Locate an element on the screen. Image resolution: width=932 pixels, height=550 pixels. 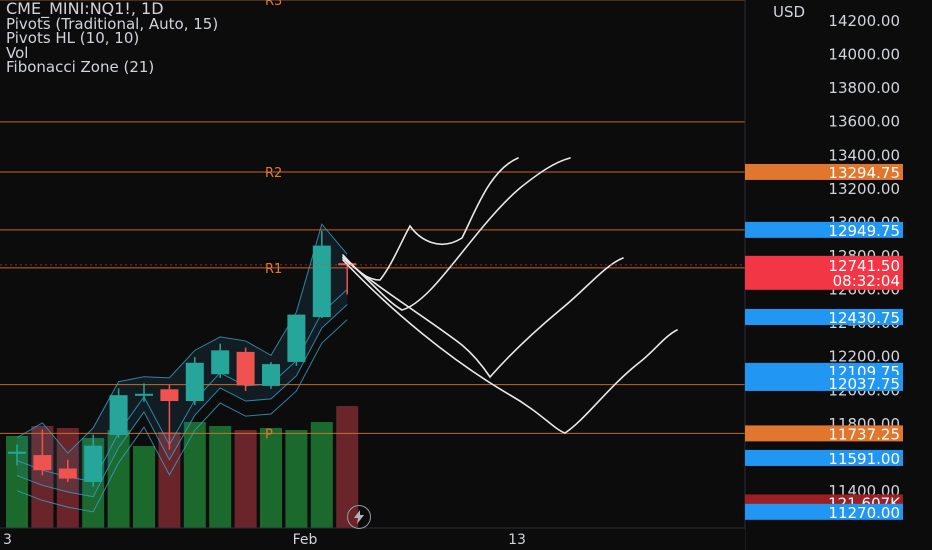
time-tick-label: Feb is located at coordinates (305, 540).